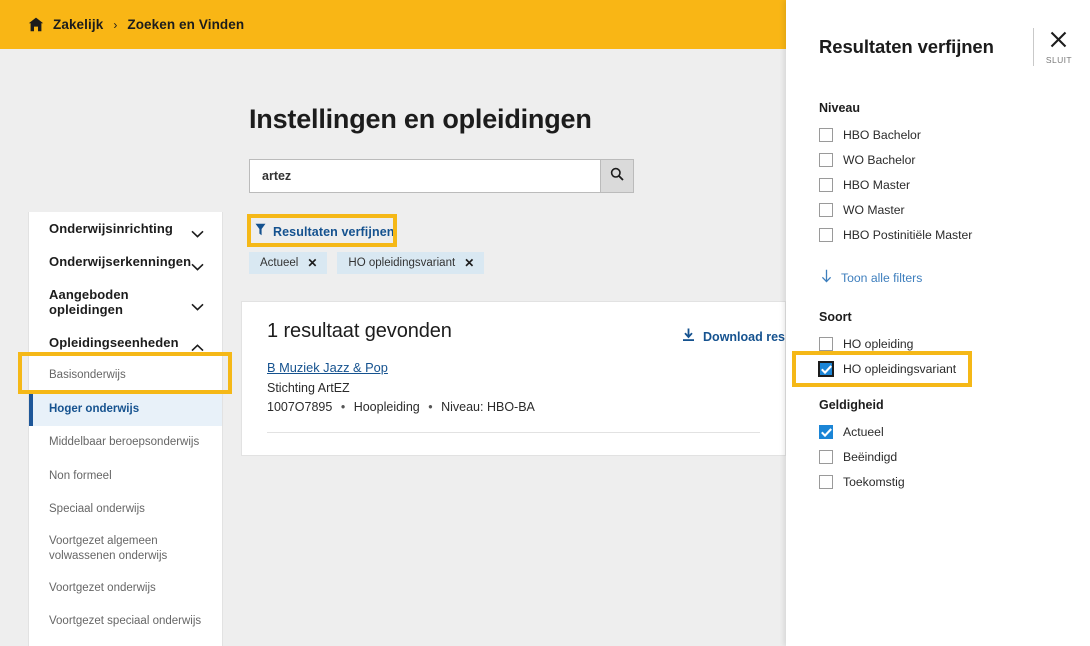 This screenshot has height=646, width=1090. I want to click on facet-option-hbo-master: HBO Master, so click(954, 185).